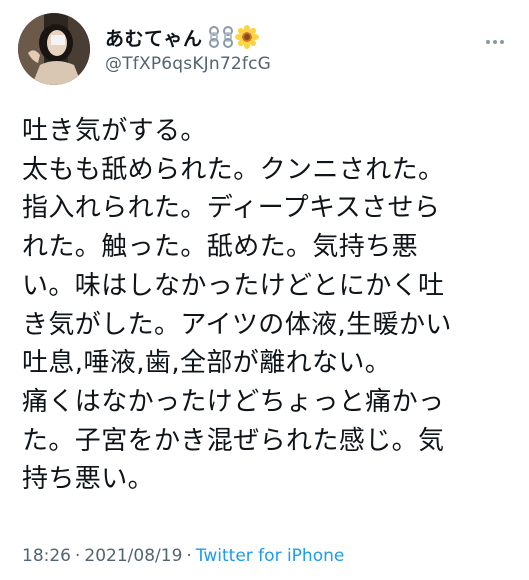 The height and width of the screenshot is (580, 529). I want to click on name-emojis, so click(233, 37).